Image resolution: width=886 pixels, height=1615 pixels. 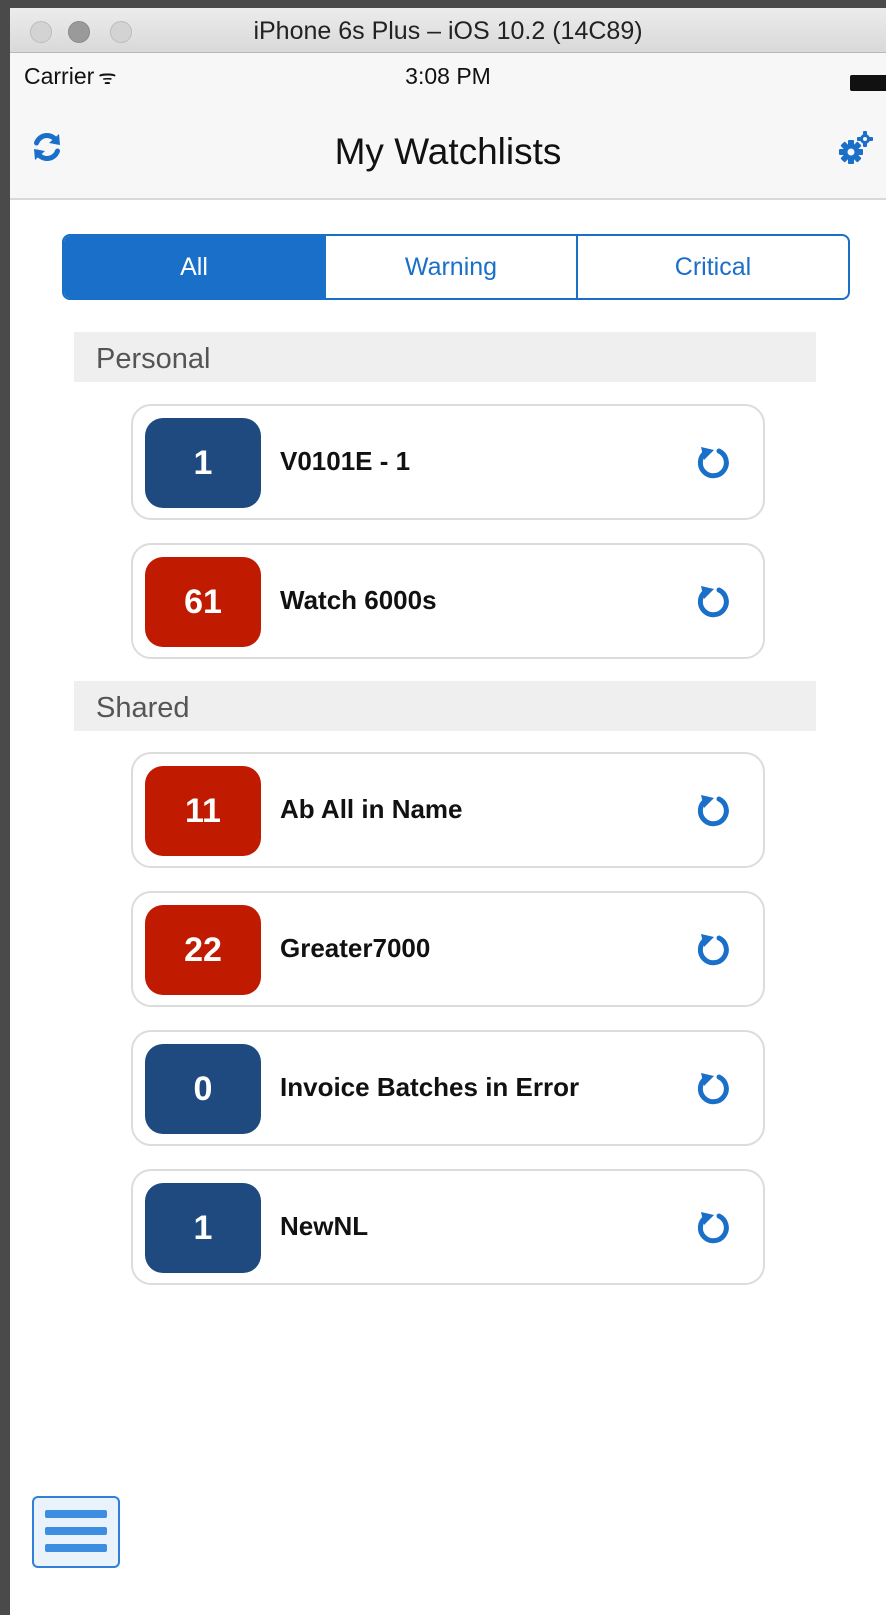 What do you see at coordinates (324, 1226) in the screenshot?
I see `watchlist-name: NewNL` at bounding box center [324, 1226].